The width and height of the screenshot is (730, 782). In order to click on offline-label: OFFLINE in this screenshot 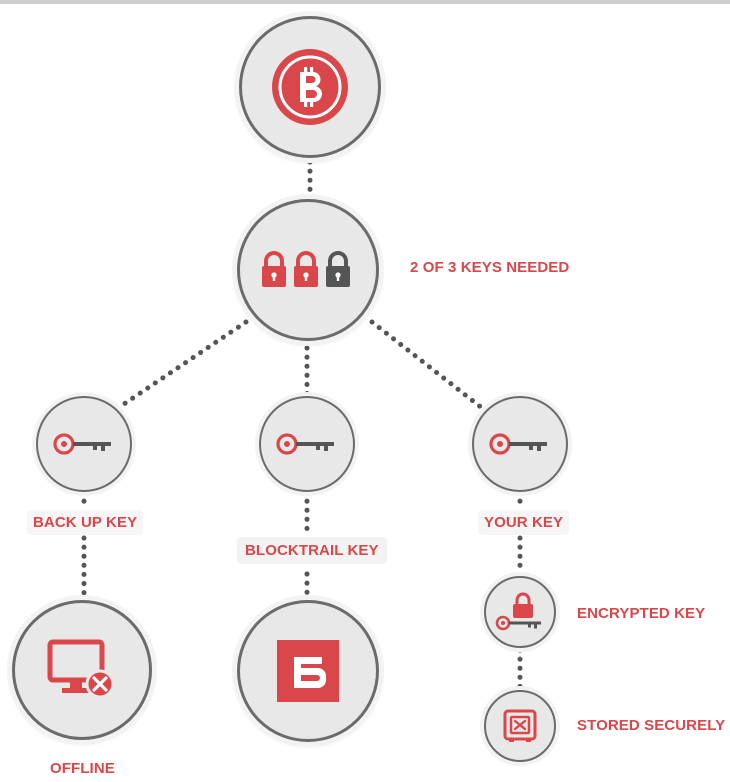, I will do `click(82, 768)`.